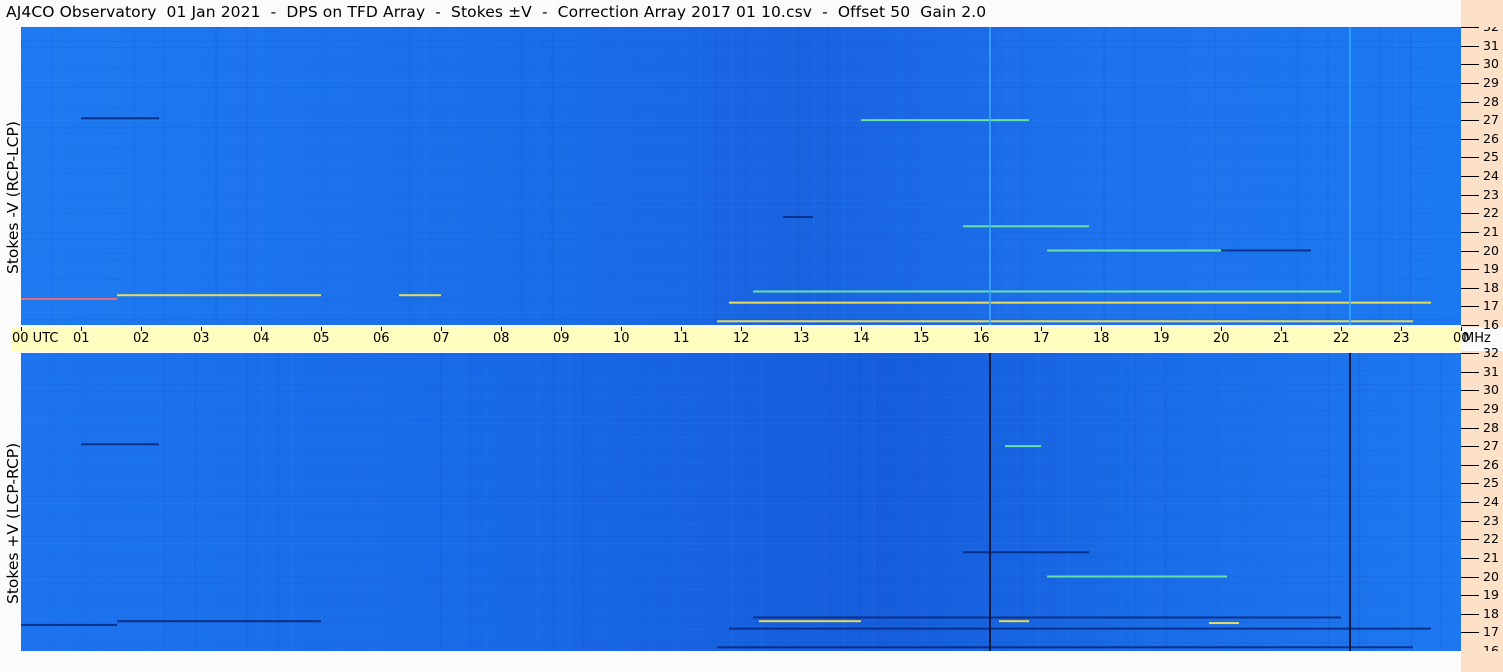  Describe the element at coordinates (381, 338) in the screenshot. I see `time-tick-label: 06` at that location.